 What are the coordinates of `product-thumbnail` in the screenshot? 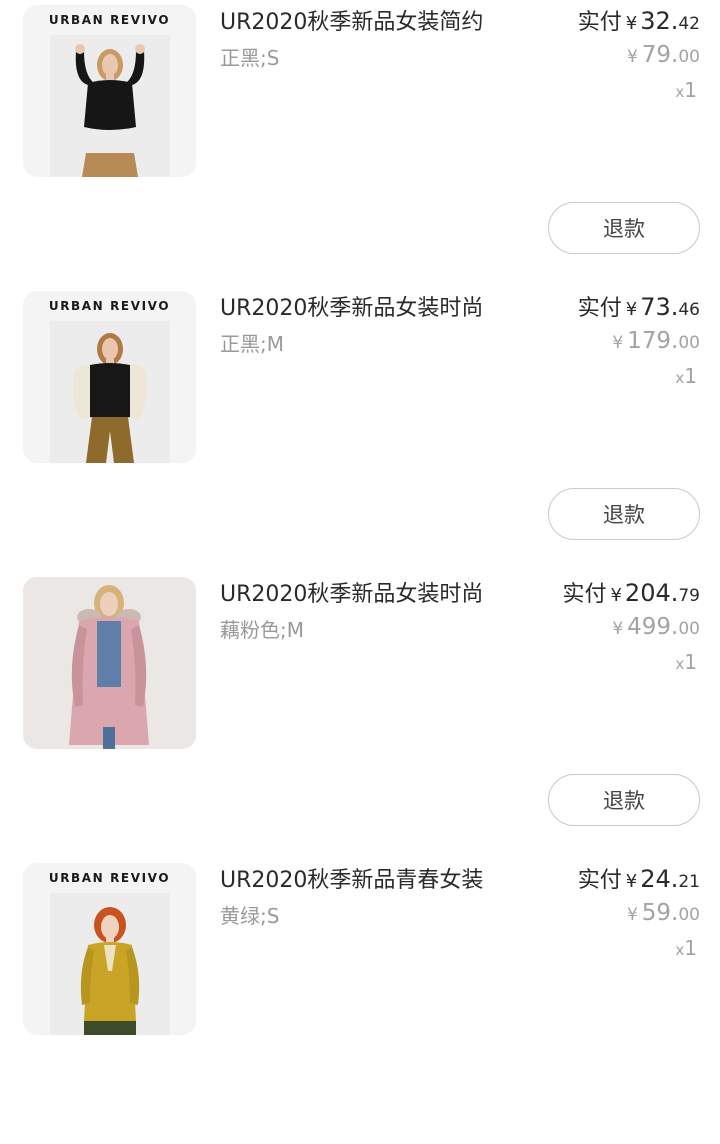 It's located at (109, 663).